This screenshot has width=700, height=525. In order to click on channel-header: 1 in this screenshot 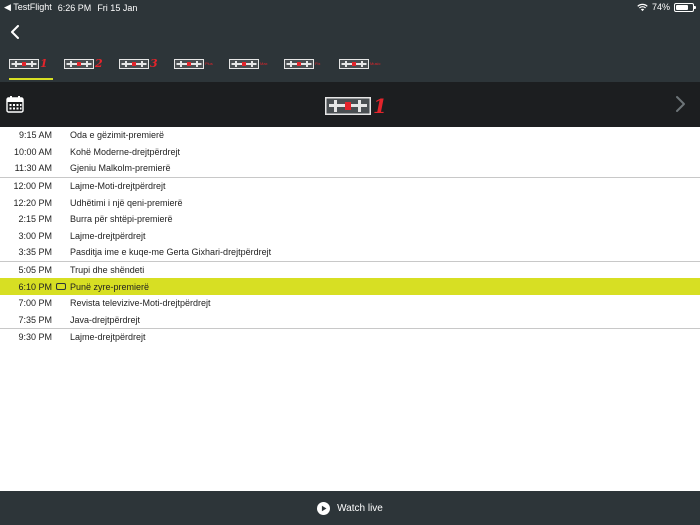, I will do `click(350, 104)`.